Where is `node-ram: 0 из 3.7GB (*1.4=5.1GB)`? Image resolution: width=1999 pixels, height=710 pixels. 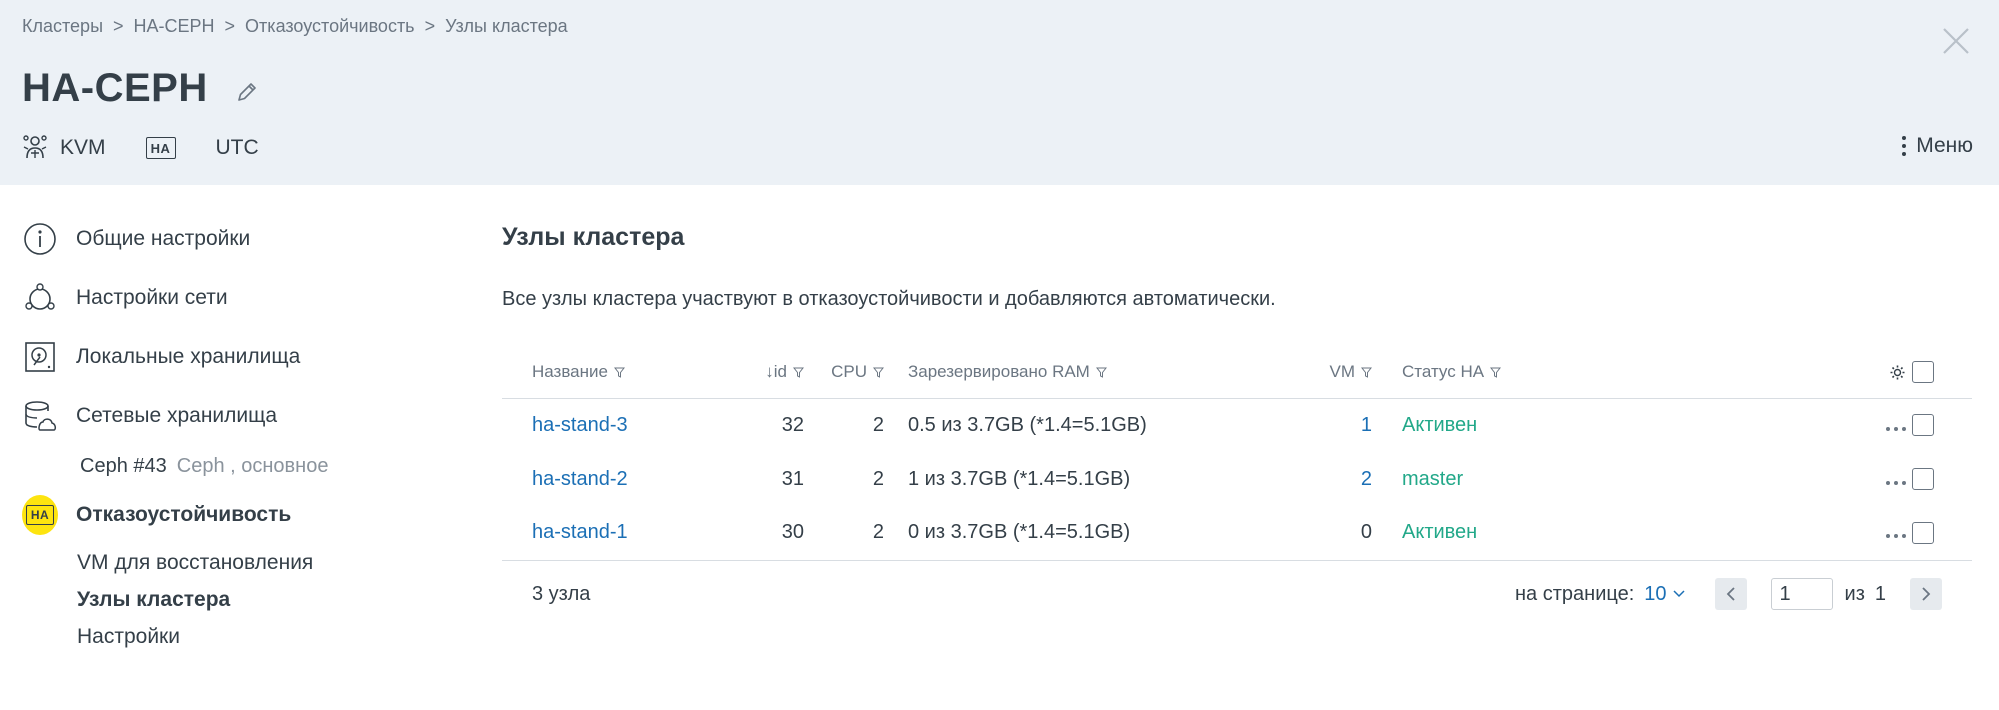 node-ram: 0 из 3.7GB (*1.4=5.1GB) is located at coordinates (1079, 533).